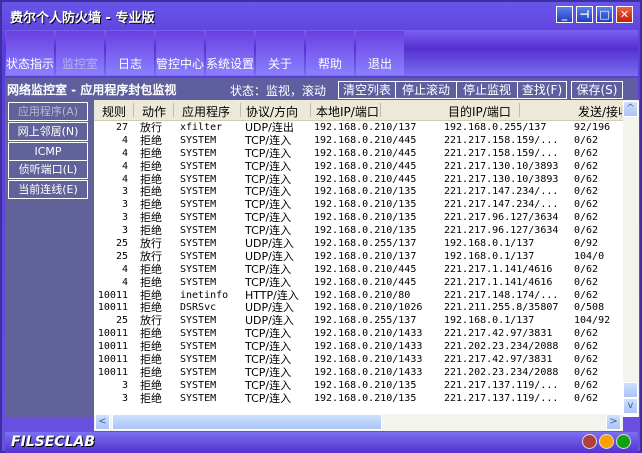 Image resolution: width=642 pixels, height=453 pixels. I want to click on status-text: 状态：监视，滚动, so click(278, 91).